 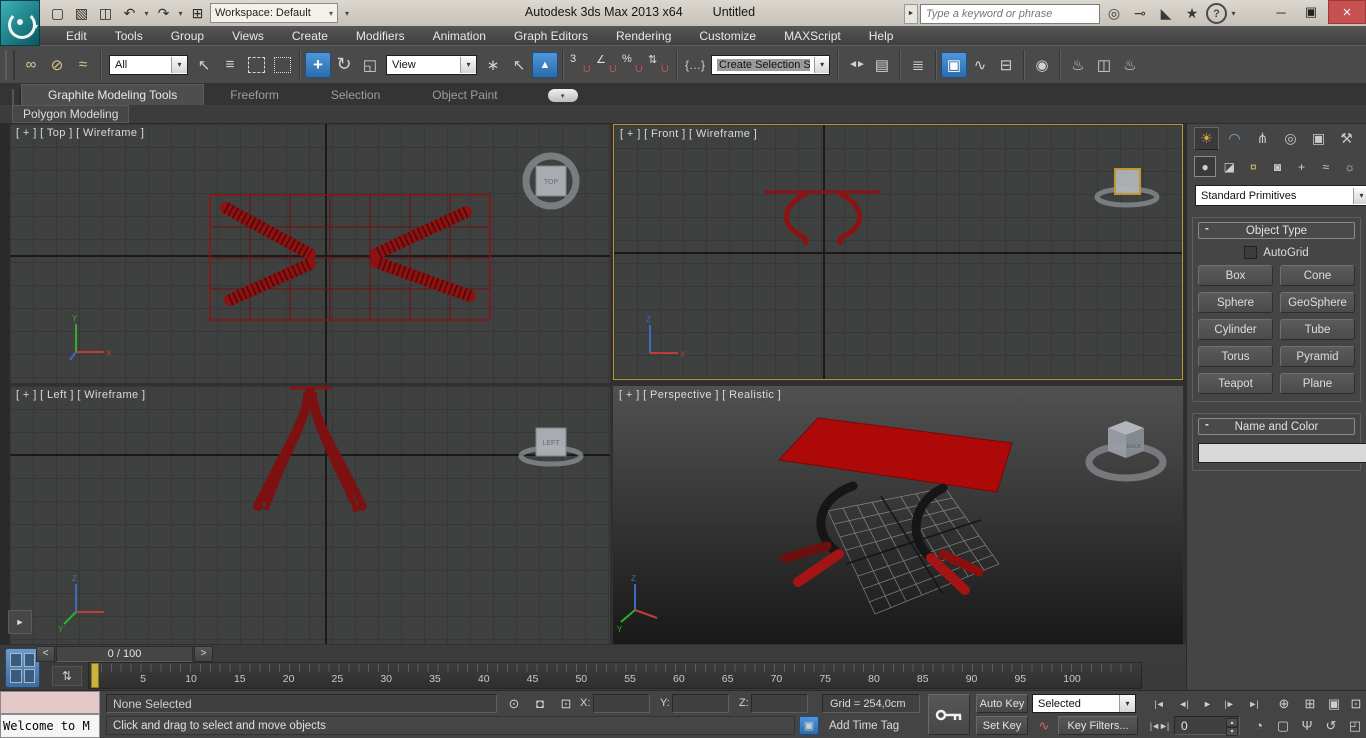 What do you see at coordinates (1280, 195) in the screenshot?
I see `primitive-category-dropdown: Standard Primitives ▾` at bounding box center [1280, 195].